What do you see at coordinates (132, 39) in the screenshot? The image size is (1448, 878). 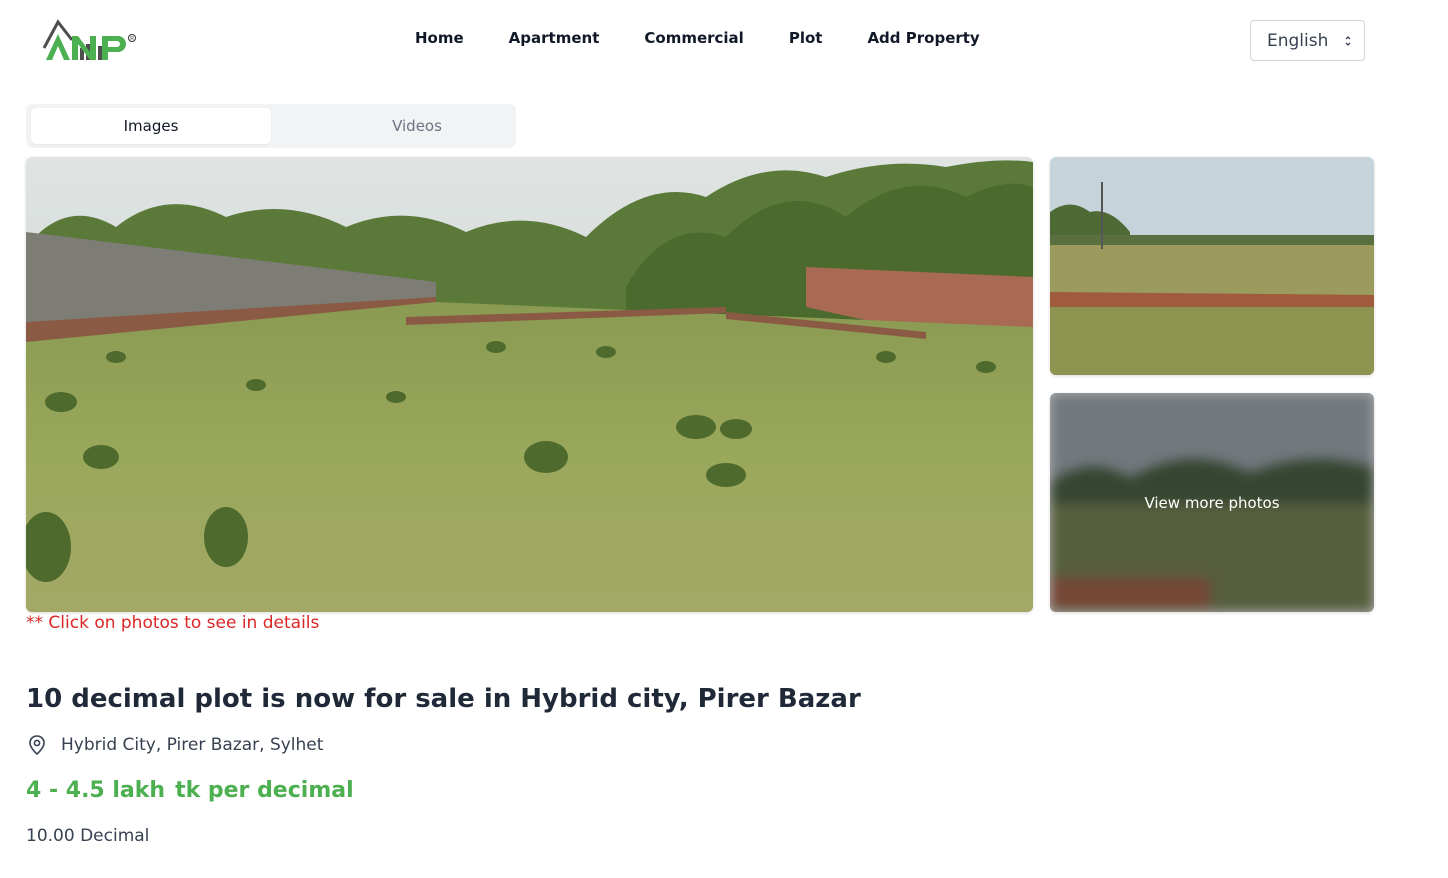 I see `svg-text: R` at bounding box center [132, 39].